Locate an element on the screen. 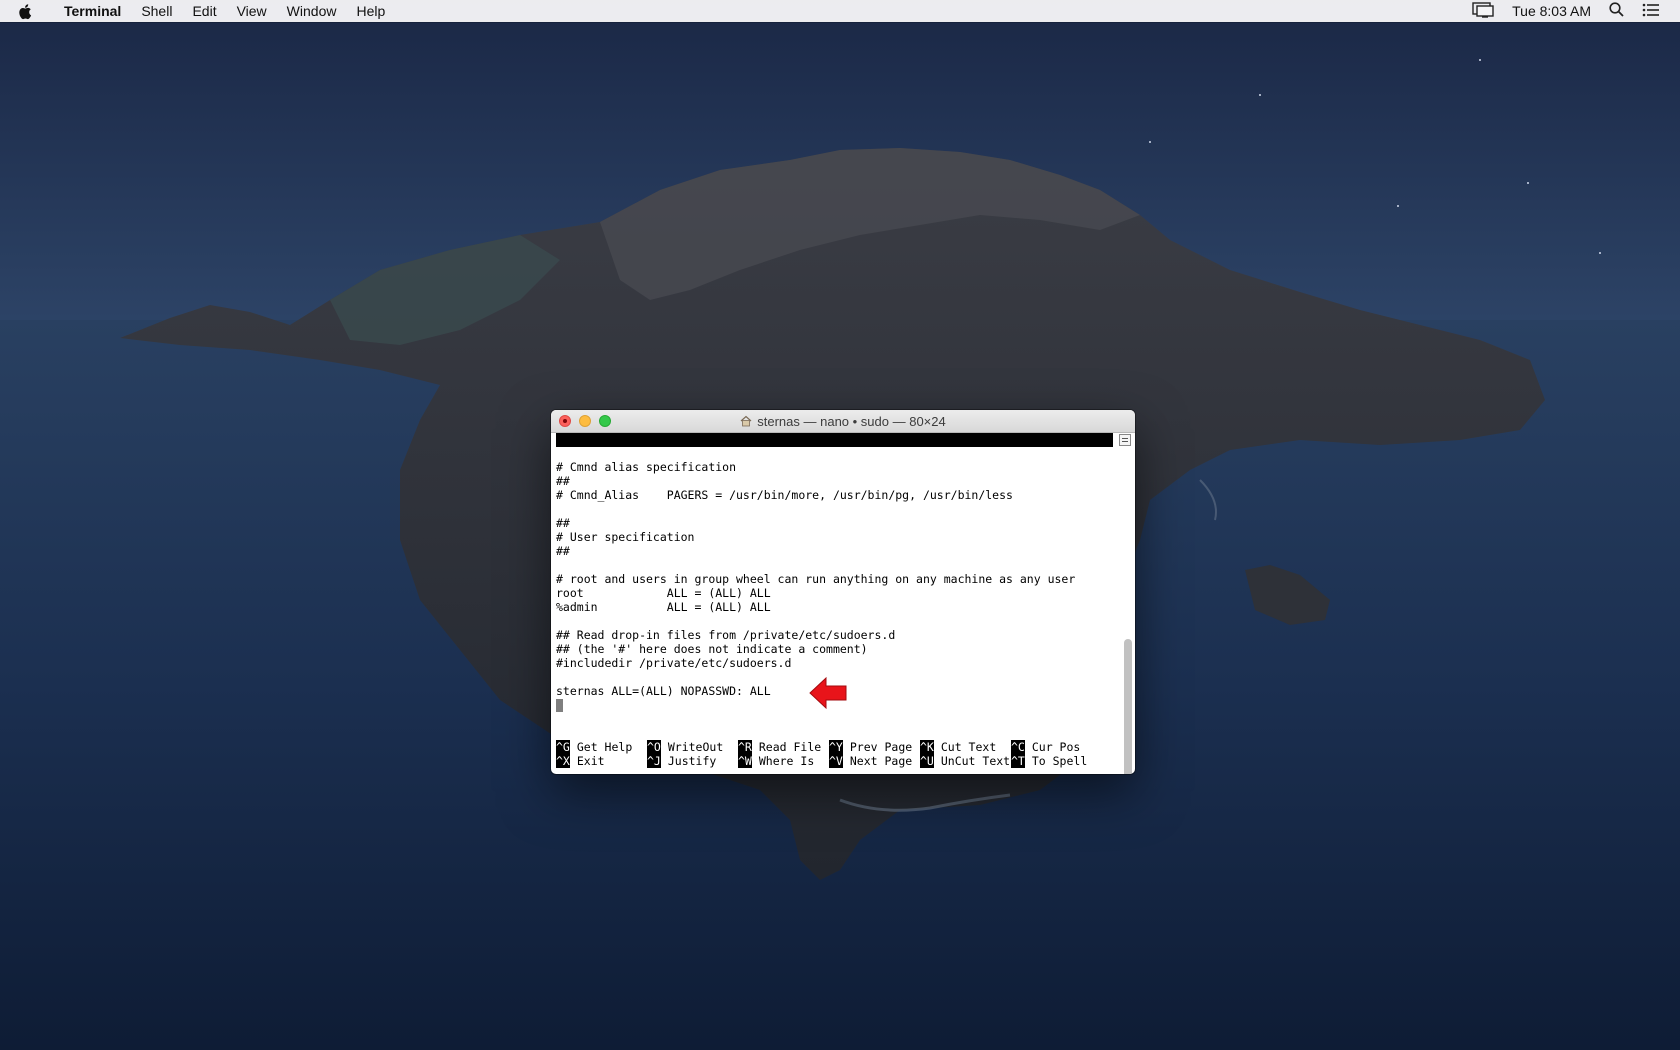 The height and width of the screenshot is (1050, 1680). window-title: sternas — nano • sudo — 80×24 is located at coordinates (851, 421).